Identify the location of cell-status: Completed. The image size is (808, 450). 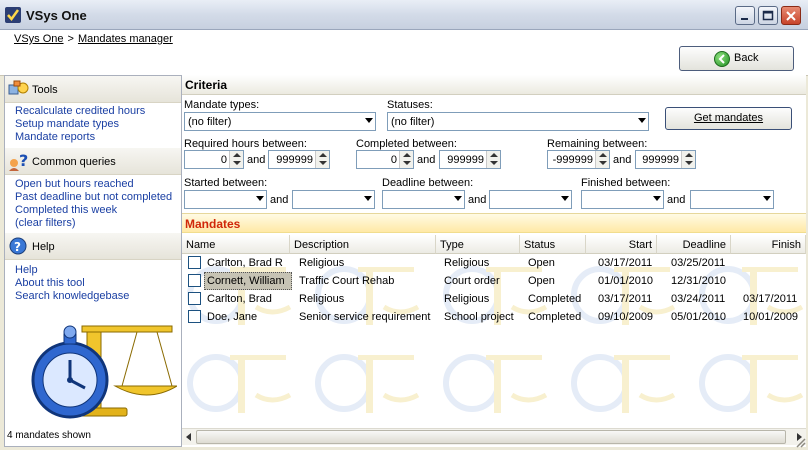
(555, 299).